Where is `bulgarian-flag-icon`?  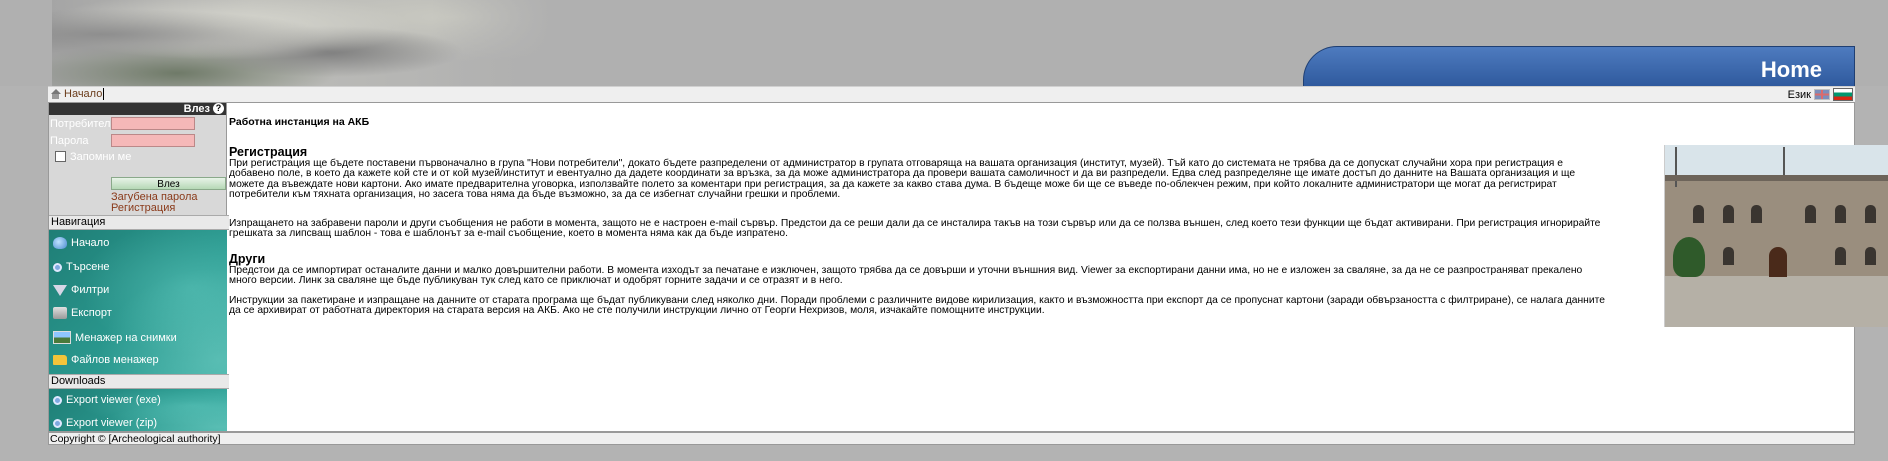 bulgarian-flag-icon is located at coordinates (1843, 94).